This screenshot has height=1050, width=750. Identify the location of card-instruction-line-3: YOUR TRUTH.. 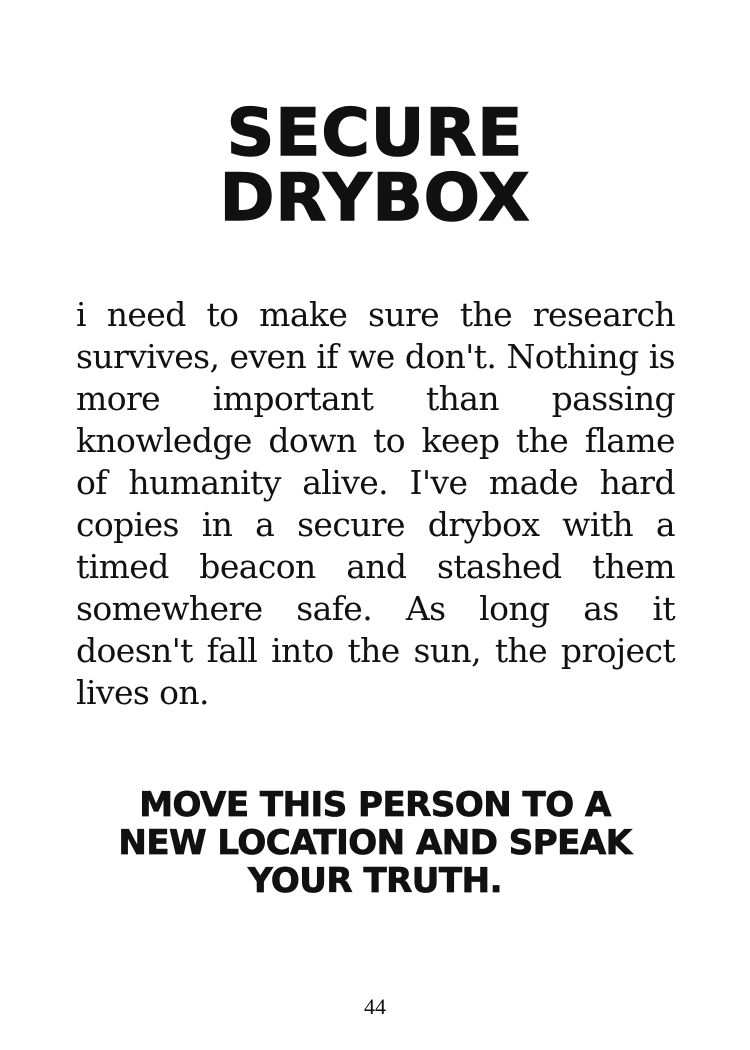
(375, 881).